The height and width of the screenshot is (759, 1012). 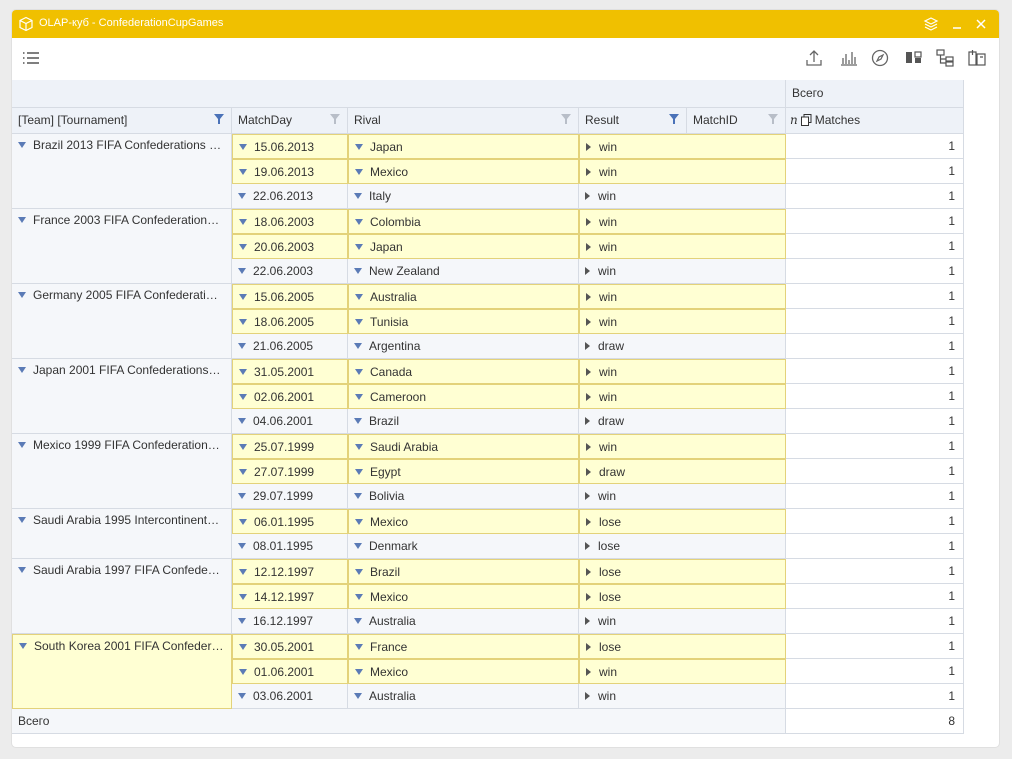 What do you see at coordinates (880, 58) in the screenshot?
I see `compass-icon` at bounding box center [880, 58].